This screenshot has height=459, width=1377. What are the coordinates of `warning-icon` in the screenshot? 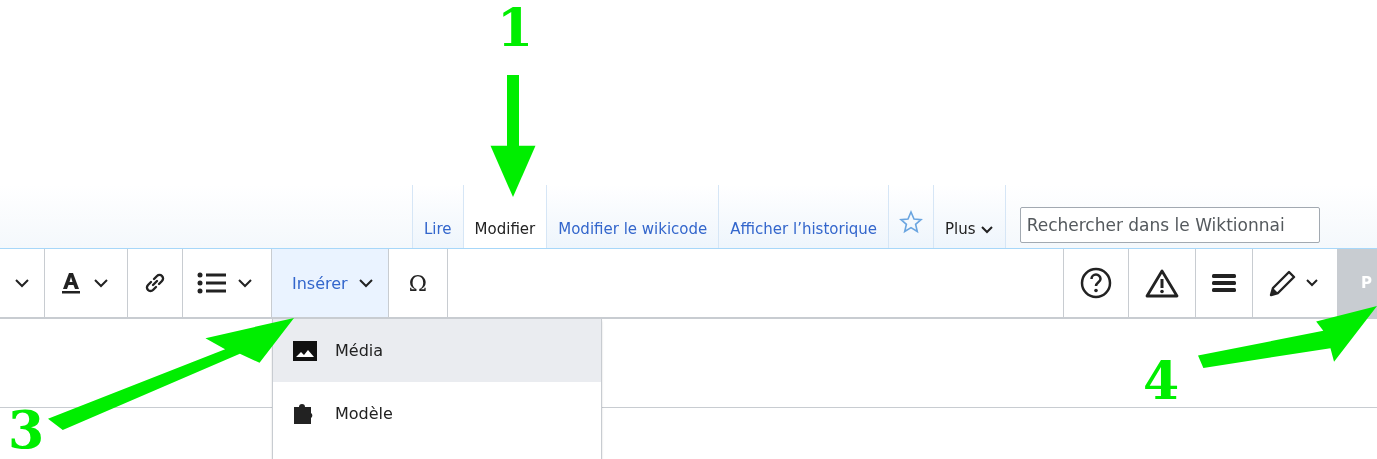 It's located at (1162, 283).